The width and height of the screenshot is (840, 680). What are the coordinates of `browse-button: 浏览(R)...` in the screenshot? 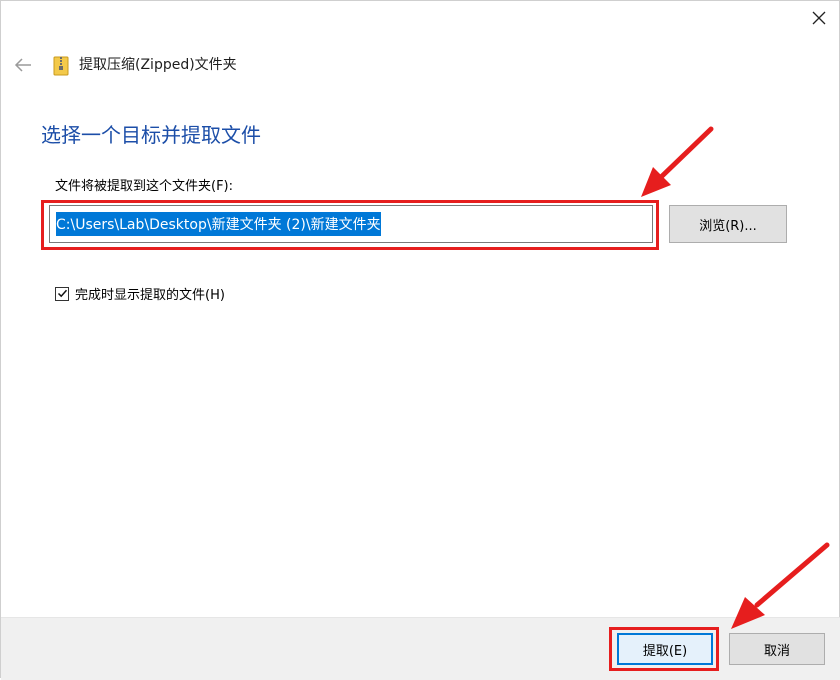 It's located at (728, 224).